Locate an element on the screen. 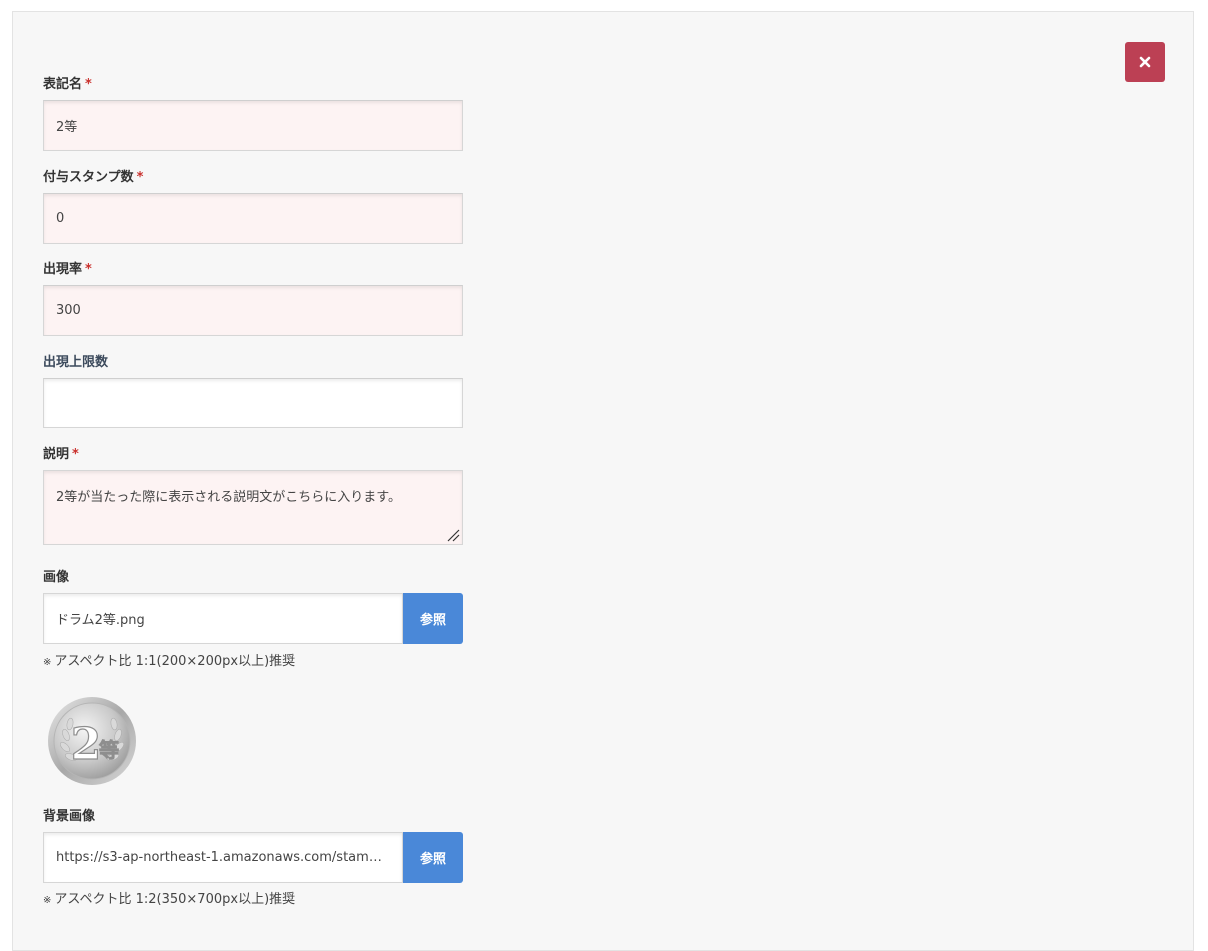  description-label: 説明 * is located at coordinates (61, 454).